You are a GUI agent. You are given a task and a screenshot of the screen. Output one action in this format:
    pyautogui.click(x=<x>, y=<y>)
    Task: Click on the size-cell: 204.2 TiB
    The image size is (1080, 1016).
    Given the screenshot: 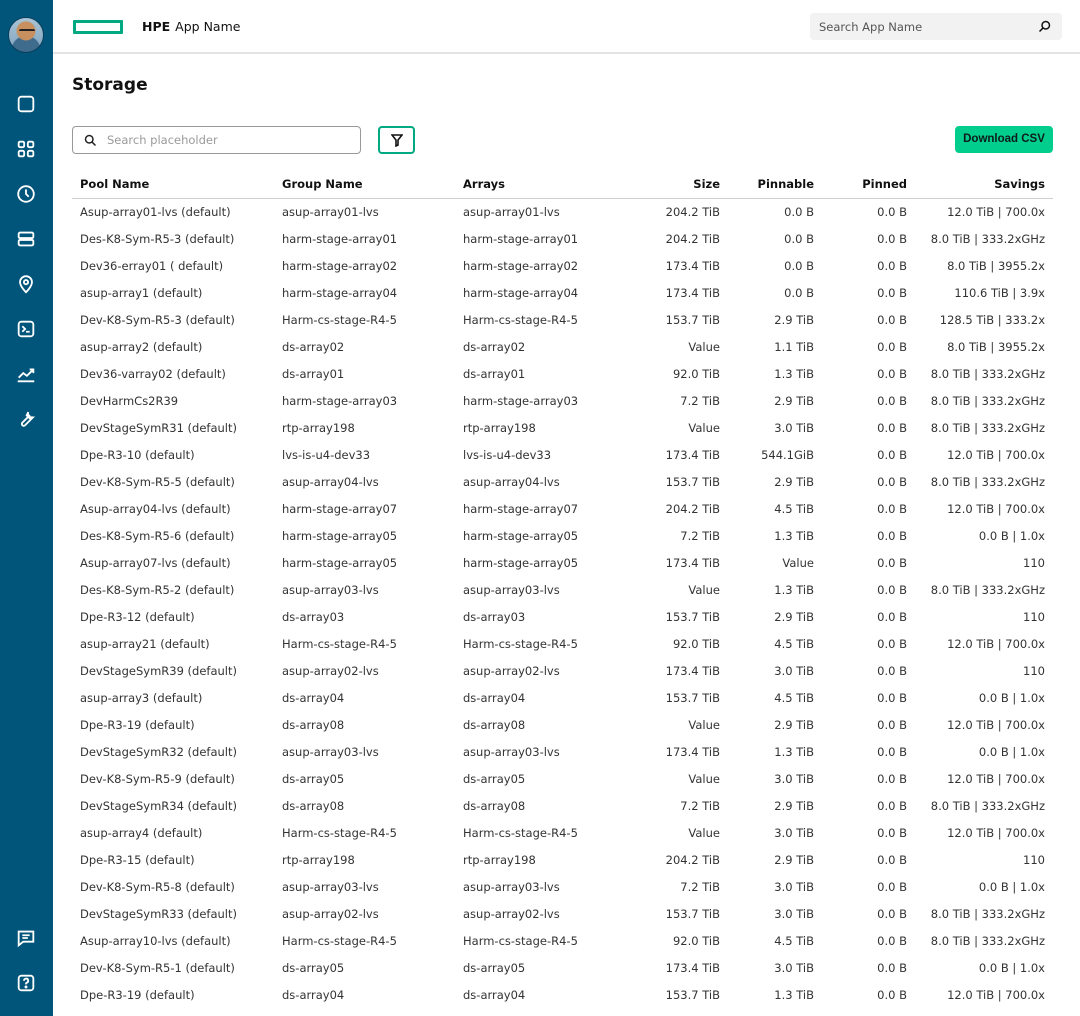 What is the action you would take?
    pyautogui.click(x=692, y=859)
    